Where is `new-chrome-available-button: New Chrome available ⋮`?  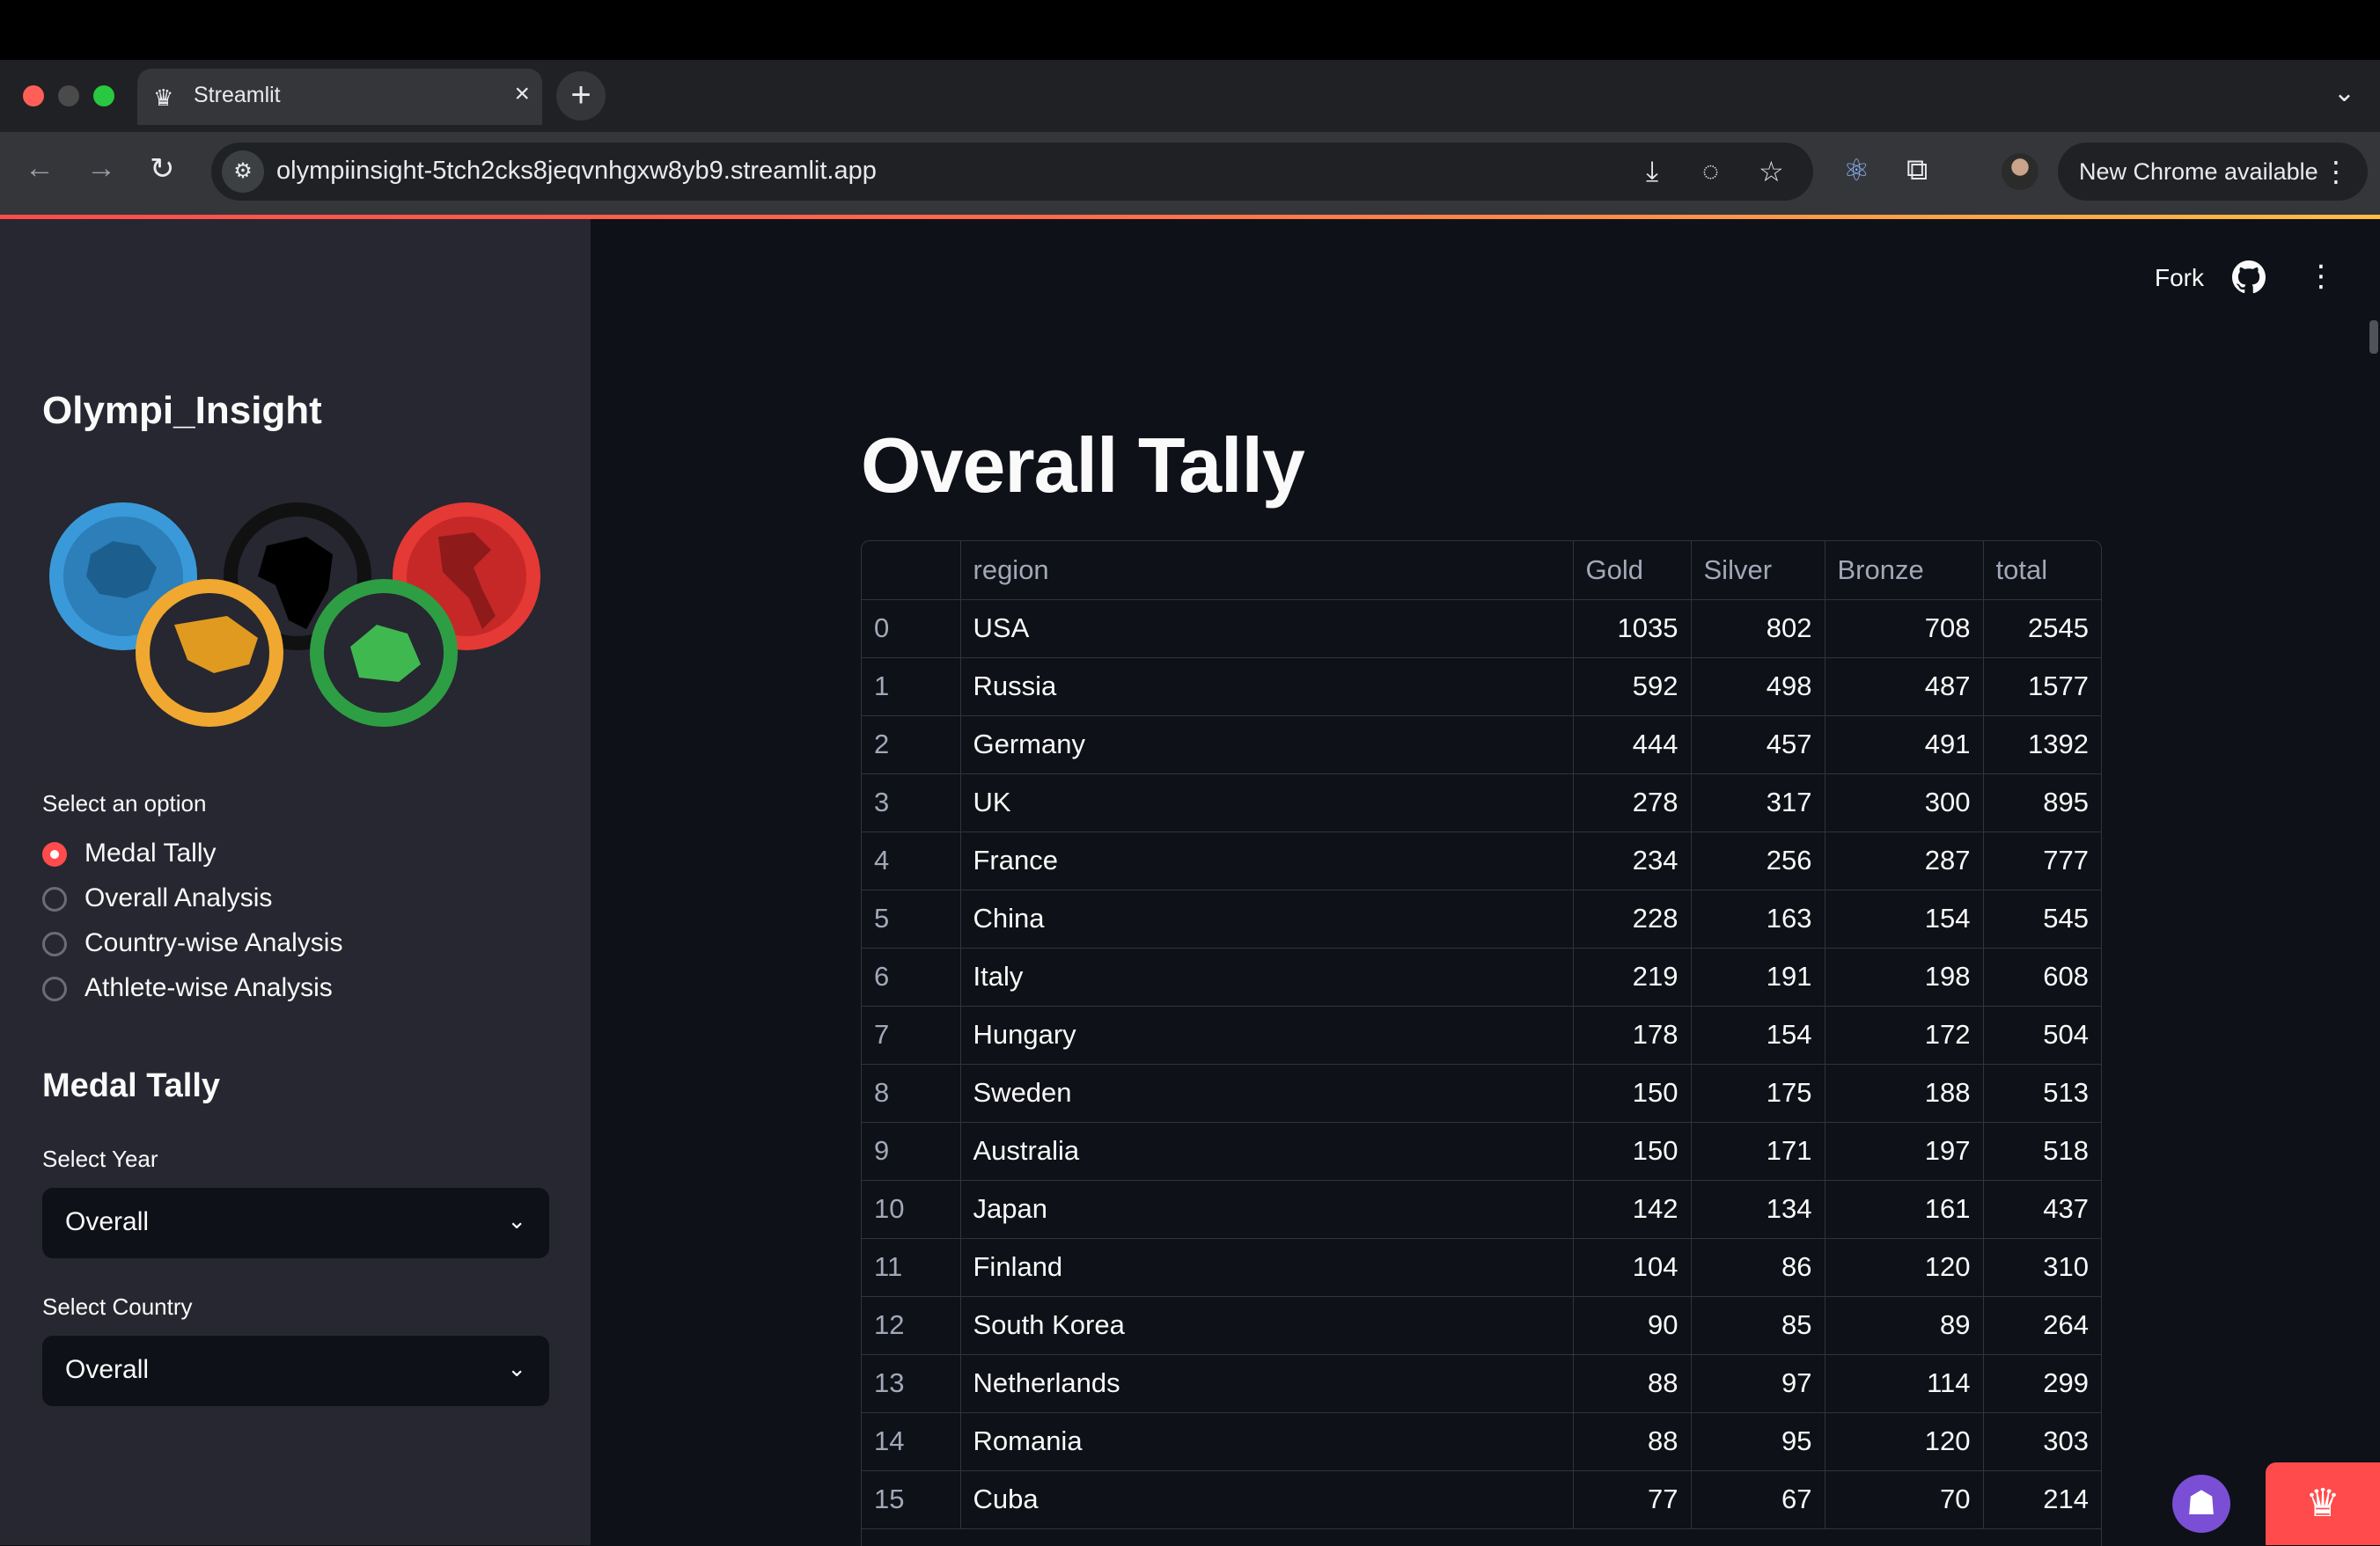 new-chrome-available-button: New Chrome available ⋮ is located at coordinates (2213, 172).